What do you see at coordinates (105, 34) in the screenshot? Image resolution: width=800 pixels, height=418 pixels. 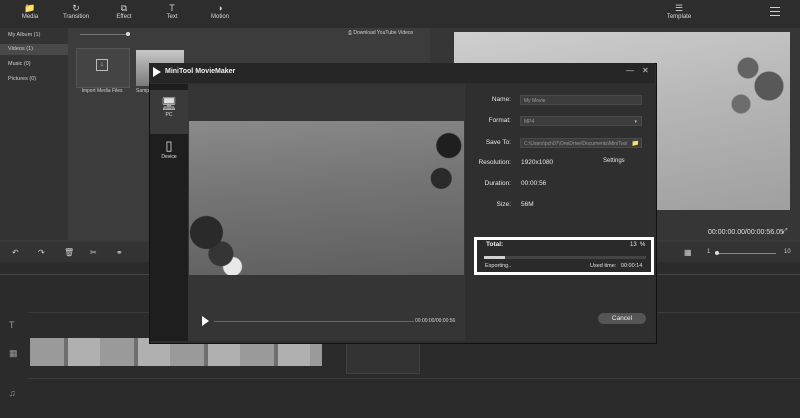 I see `thumb-size-slider` at bounding box center [105, 34].